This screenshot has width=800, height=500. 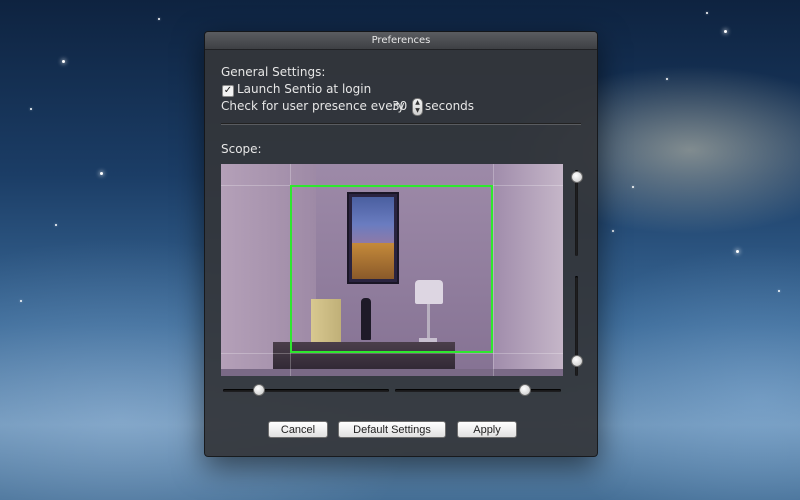 I want to click on launch-at-login-label: Launch Sentio at login, so click(x=304, y=89).